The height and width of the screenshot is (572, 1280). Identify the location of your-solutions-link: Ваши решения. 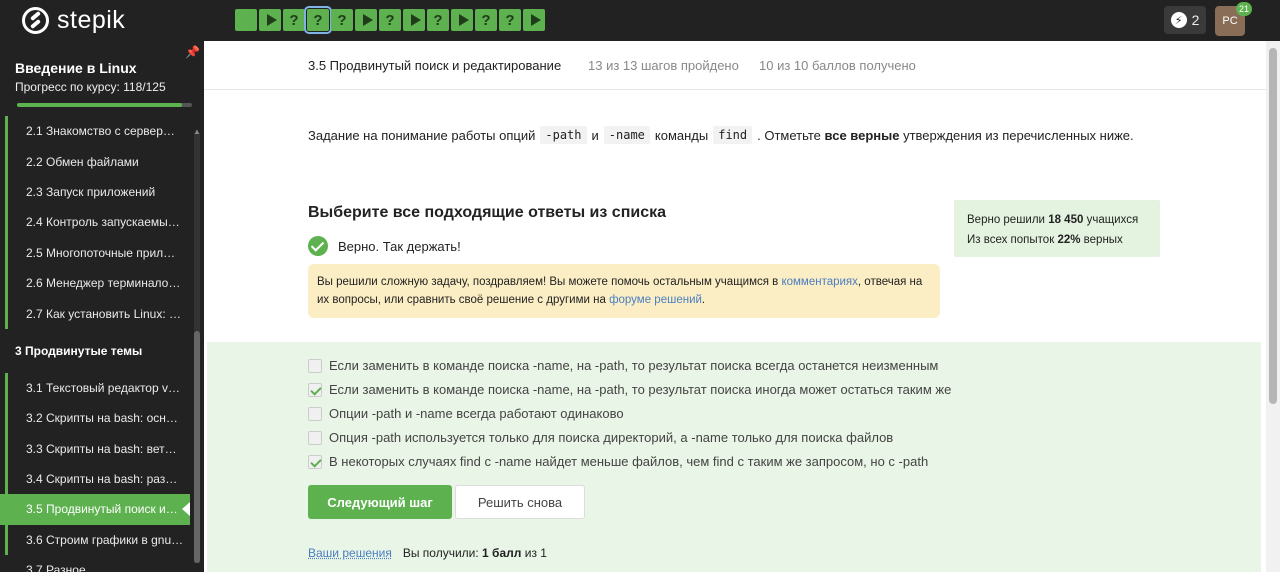
(350, 553).